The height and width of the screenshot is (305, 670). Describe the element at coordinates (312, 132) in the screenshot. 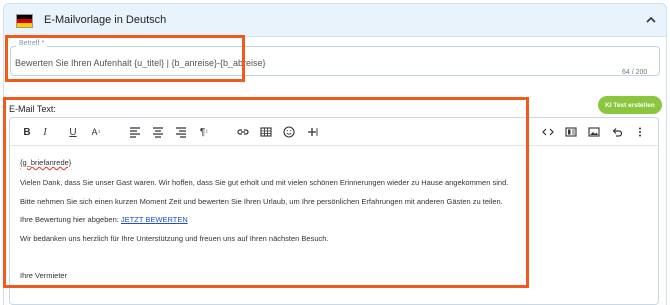

I see `insert-more-icon` at that location.